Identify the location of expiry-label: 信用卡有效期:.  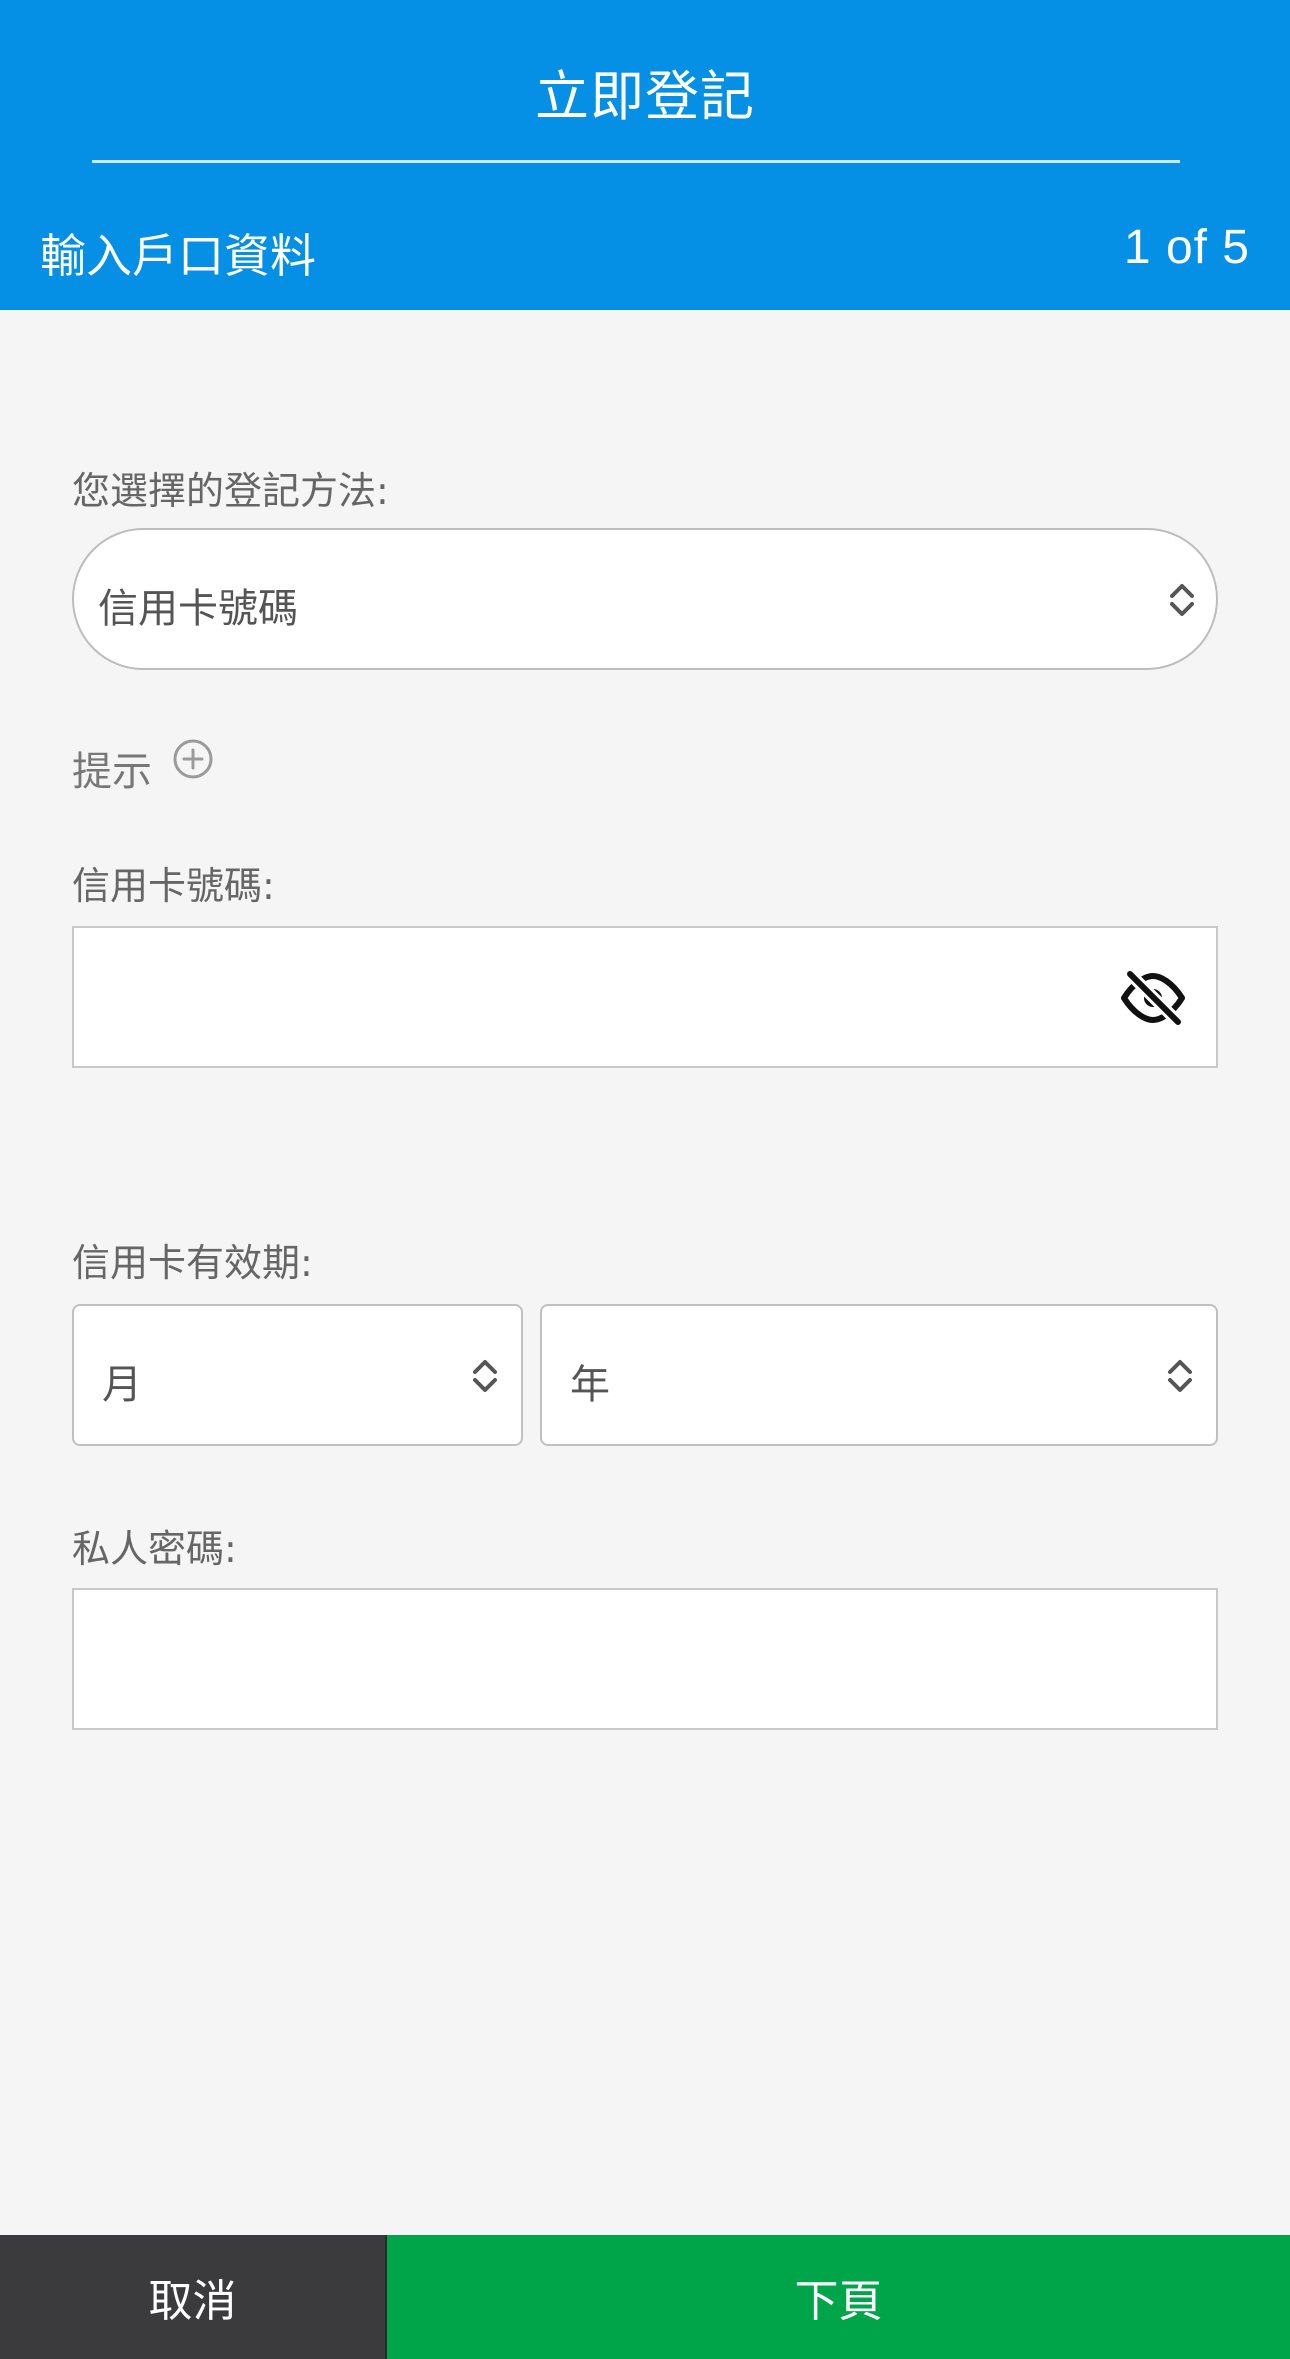
(192, 1263).